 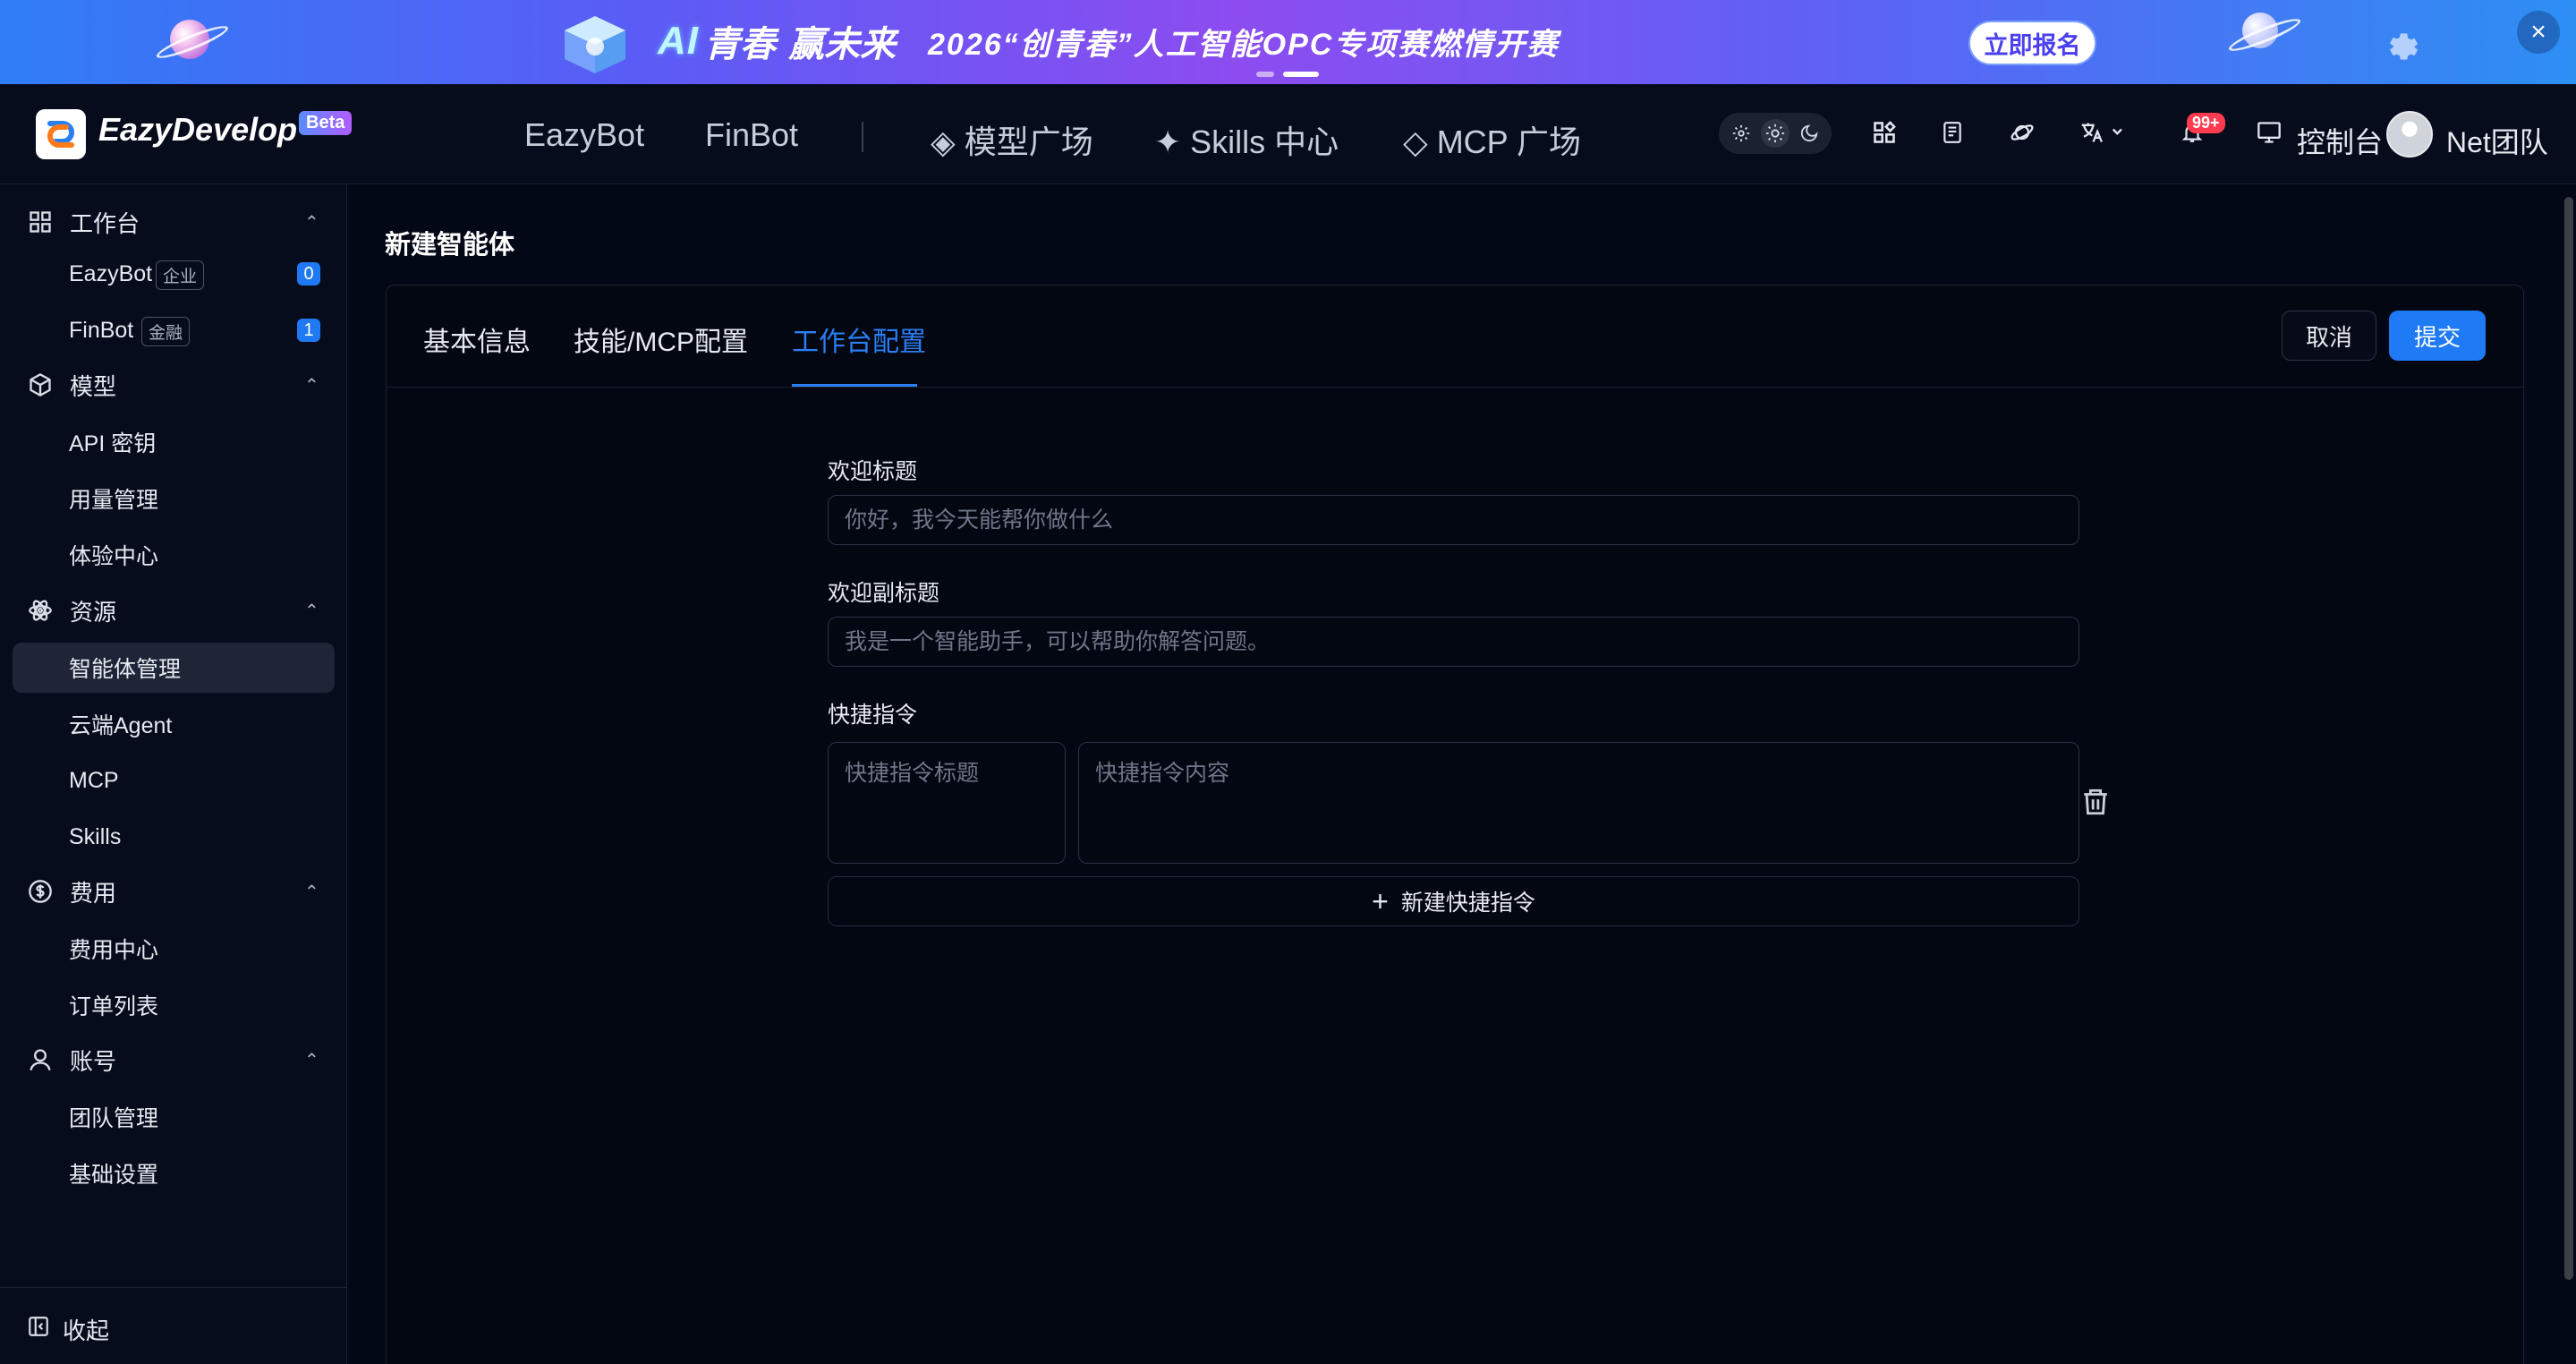 What do you see at coordinates (174, 837) in the screenshot?
I see `sidebar-item-skills: Skills` at bounding box center [174, 837].